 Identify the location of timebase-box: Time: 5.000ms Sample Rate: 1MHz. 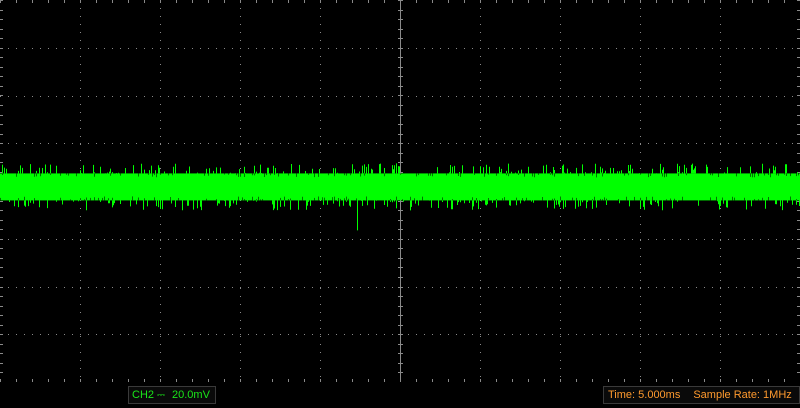
(701, 395).